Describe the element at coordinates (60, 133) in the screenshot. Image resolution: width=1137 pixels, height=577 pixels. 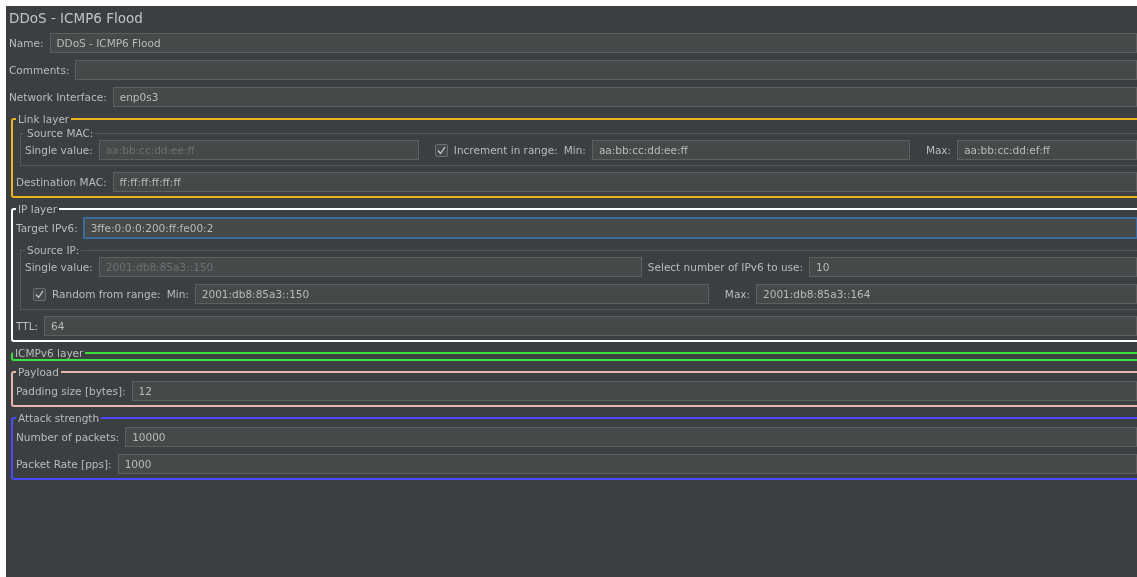
I see `group-title: Source MAC:` at that location.